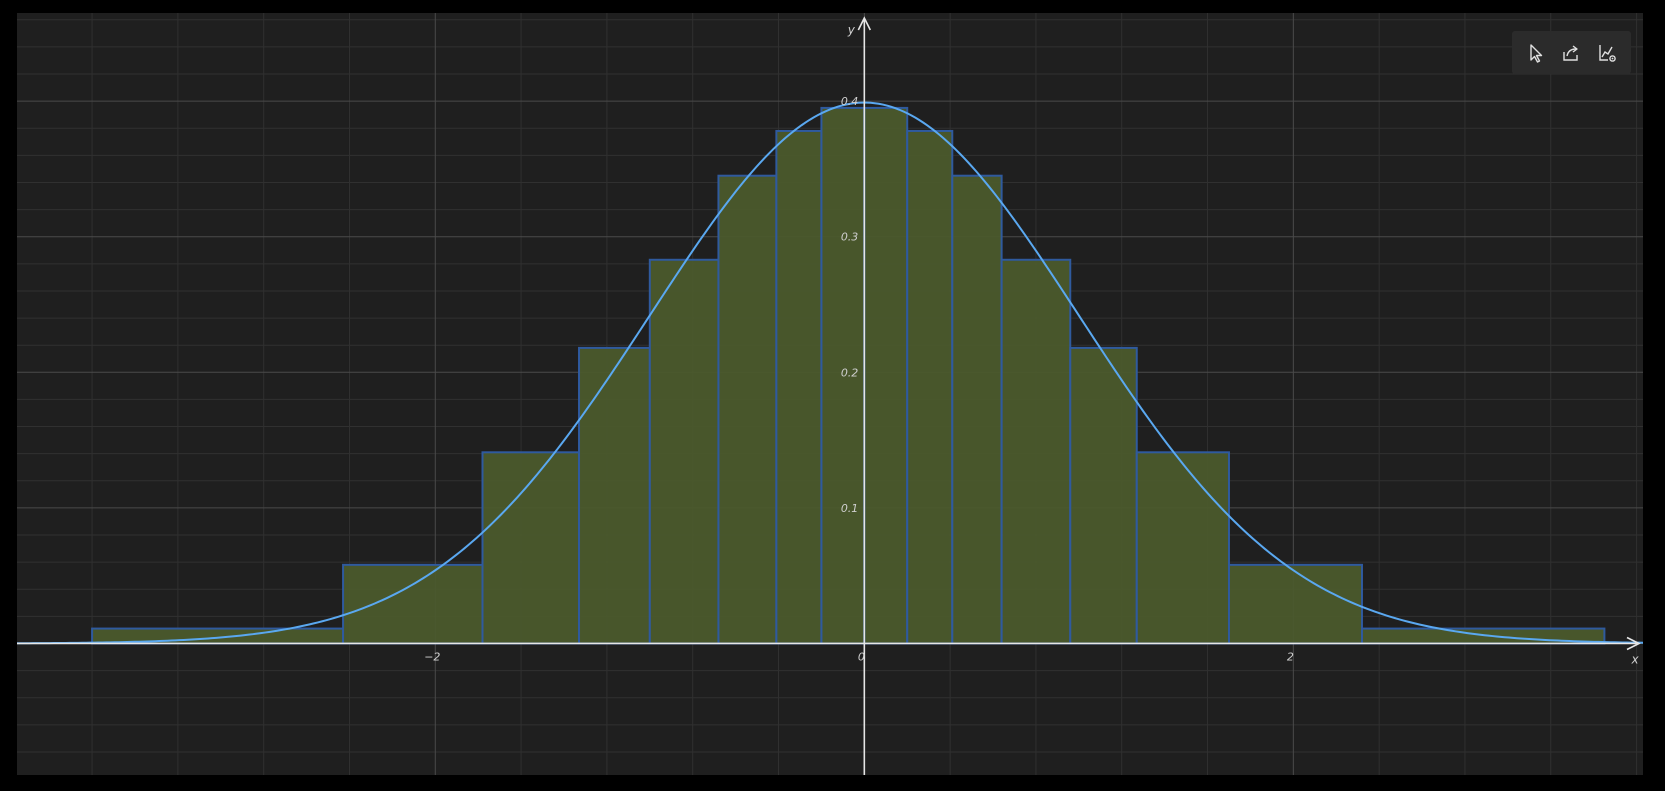 Image resolution: width=1665 pixels, height=791 pixels. I want to click on graph-settings-icon, so click(1607, 53).